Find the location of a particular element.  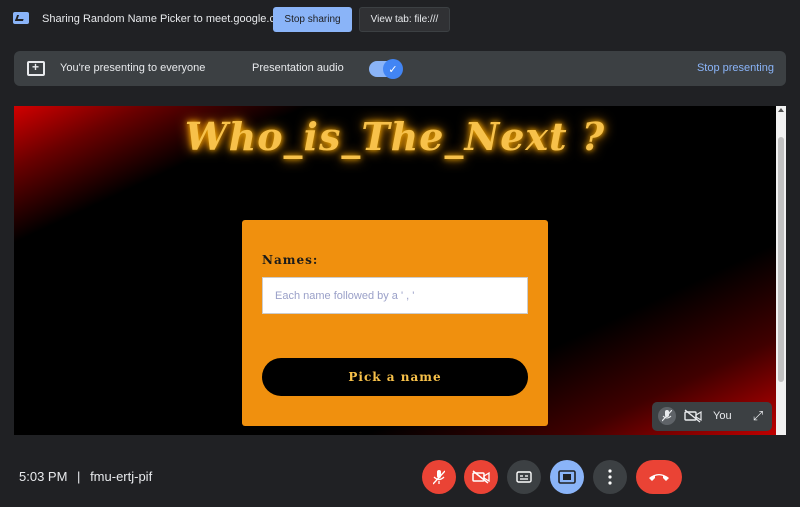

presentation-audio-toggle: ✓ is located at coordinates (386, 69).